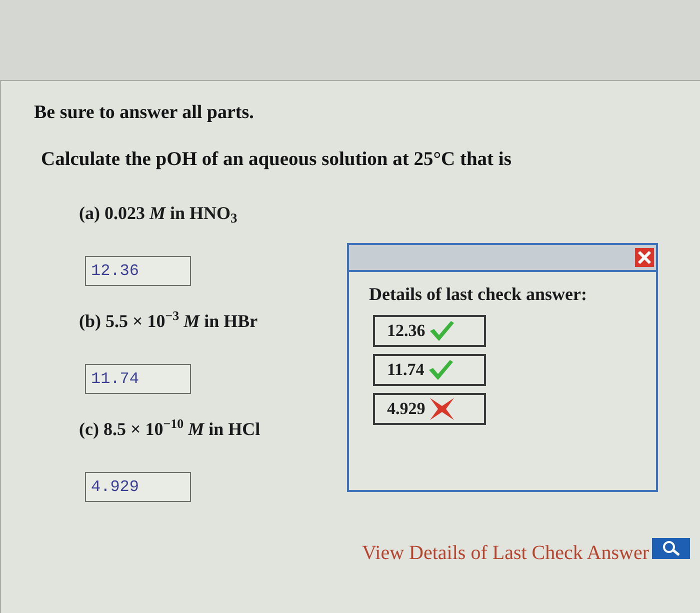 This screenshot has height=613, width=700. I want to click on part-text: (a) 0.023 M in HNO$_{3}$, so click(158, 214).